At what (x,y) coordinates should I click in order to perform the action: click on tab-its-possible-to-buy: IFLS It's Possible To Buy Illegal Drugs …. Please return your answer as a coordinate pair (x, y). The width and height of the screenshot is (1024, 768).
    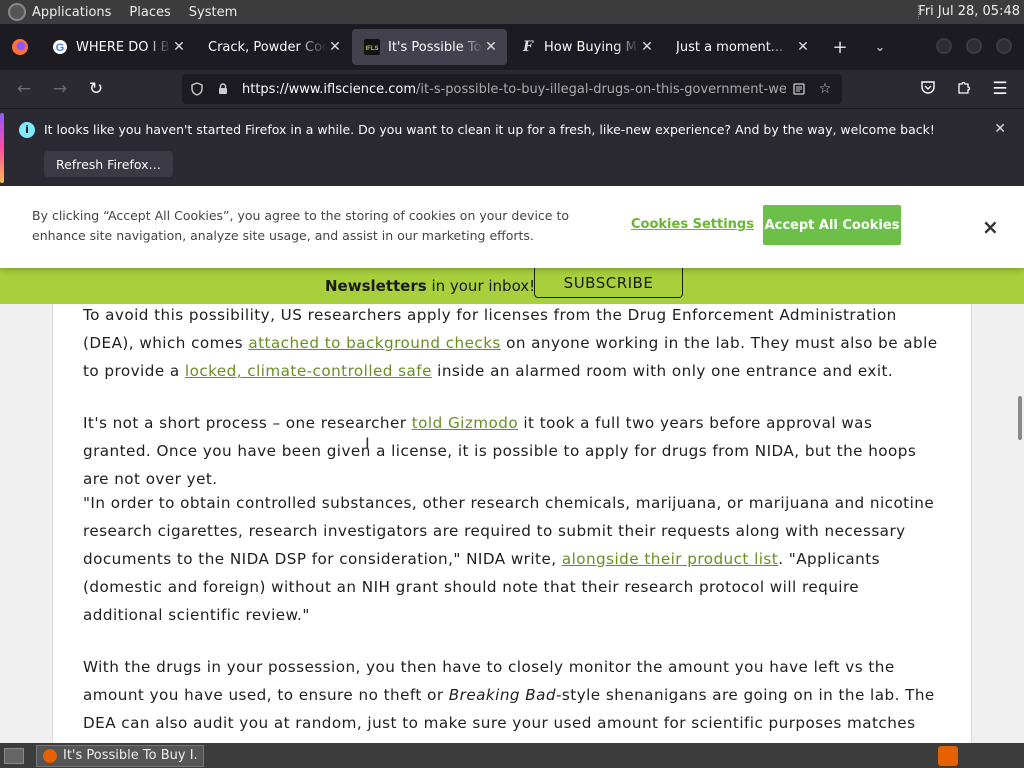
    Looking at the image, I should click on (429, 47).